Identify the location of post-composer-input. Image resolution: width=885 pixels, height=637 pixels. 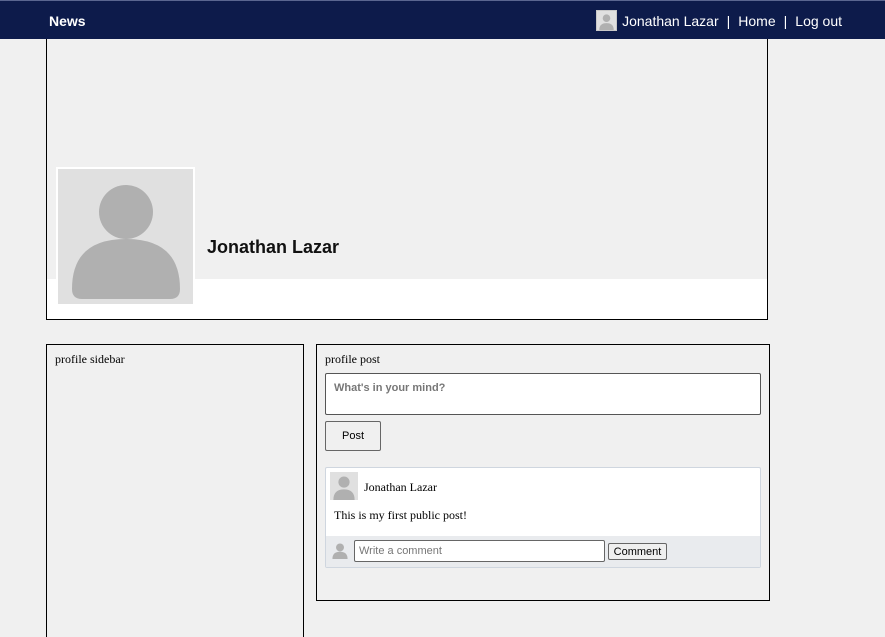
(543, 394).